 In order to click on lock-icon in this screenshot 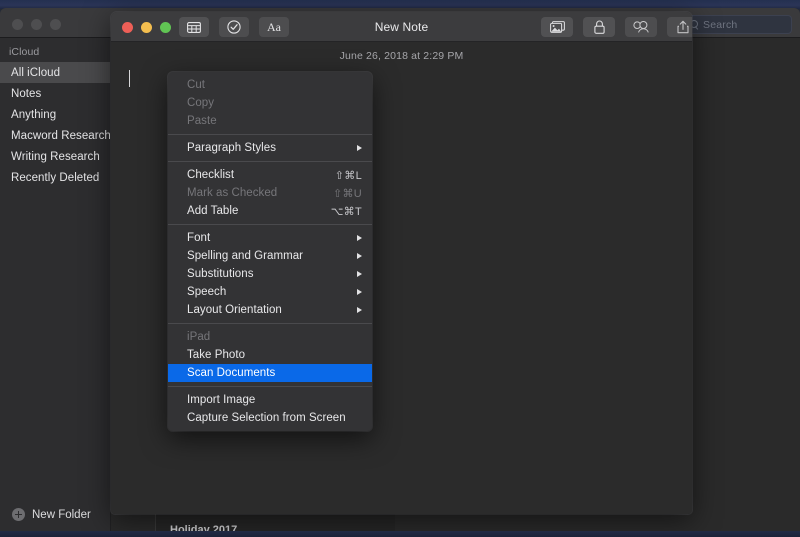, I will do `click(599, 27)`.